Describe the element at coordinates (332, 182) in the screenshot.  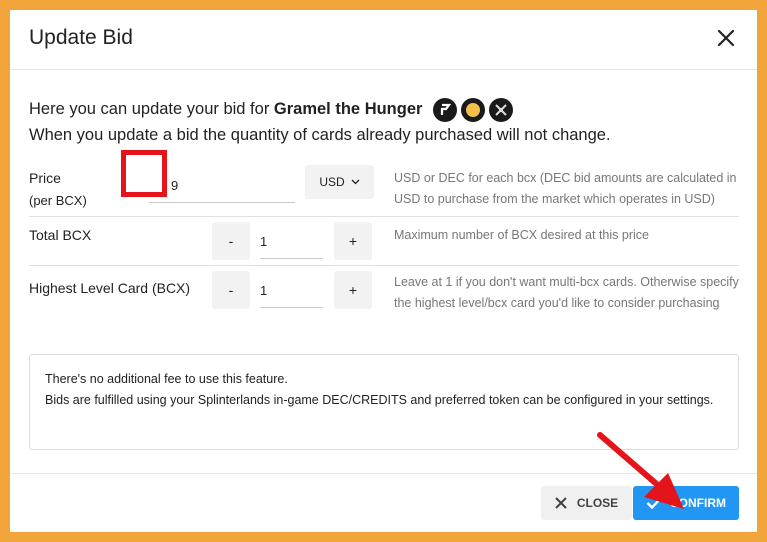
I see `currency-label: USD` at that location.